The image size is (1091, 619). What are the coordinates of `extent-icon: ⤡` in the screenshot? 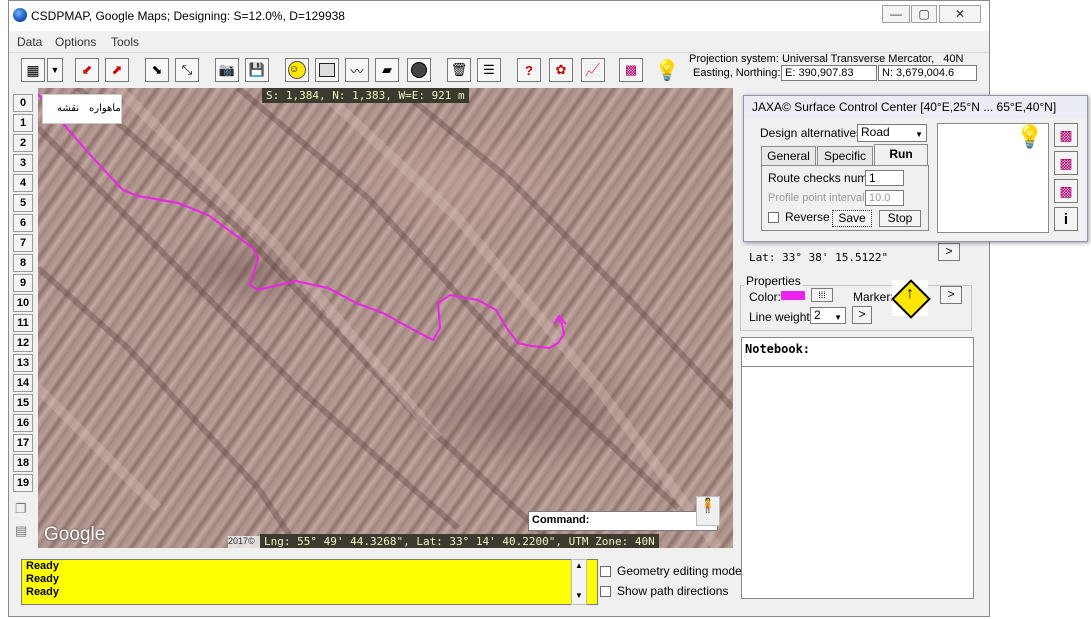 It's located at (187, 69).